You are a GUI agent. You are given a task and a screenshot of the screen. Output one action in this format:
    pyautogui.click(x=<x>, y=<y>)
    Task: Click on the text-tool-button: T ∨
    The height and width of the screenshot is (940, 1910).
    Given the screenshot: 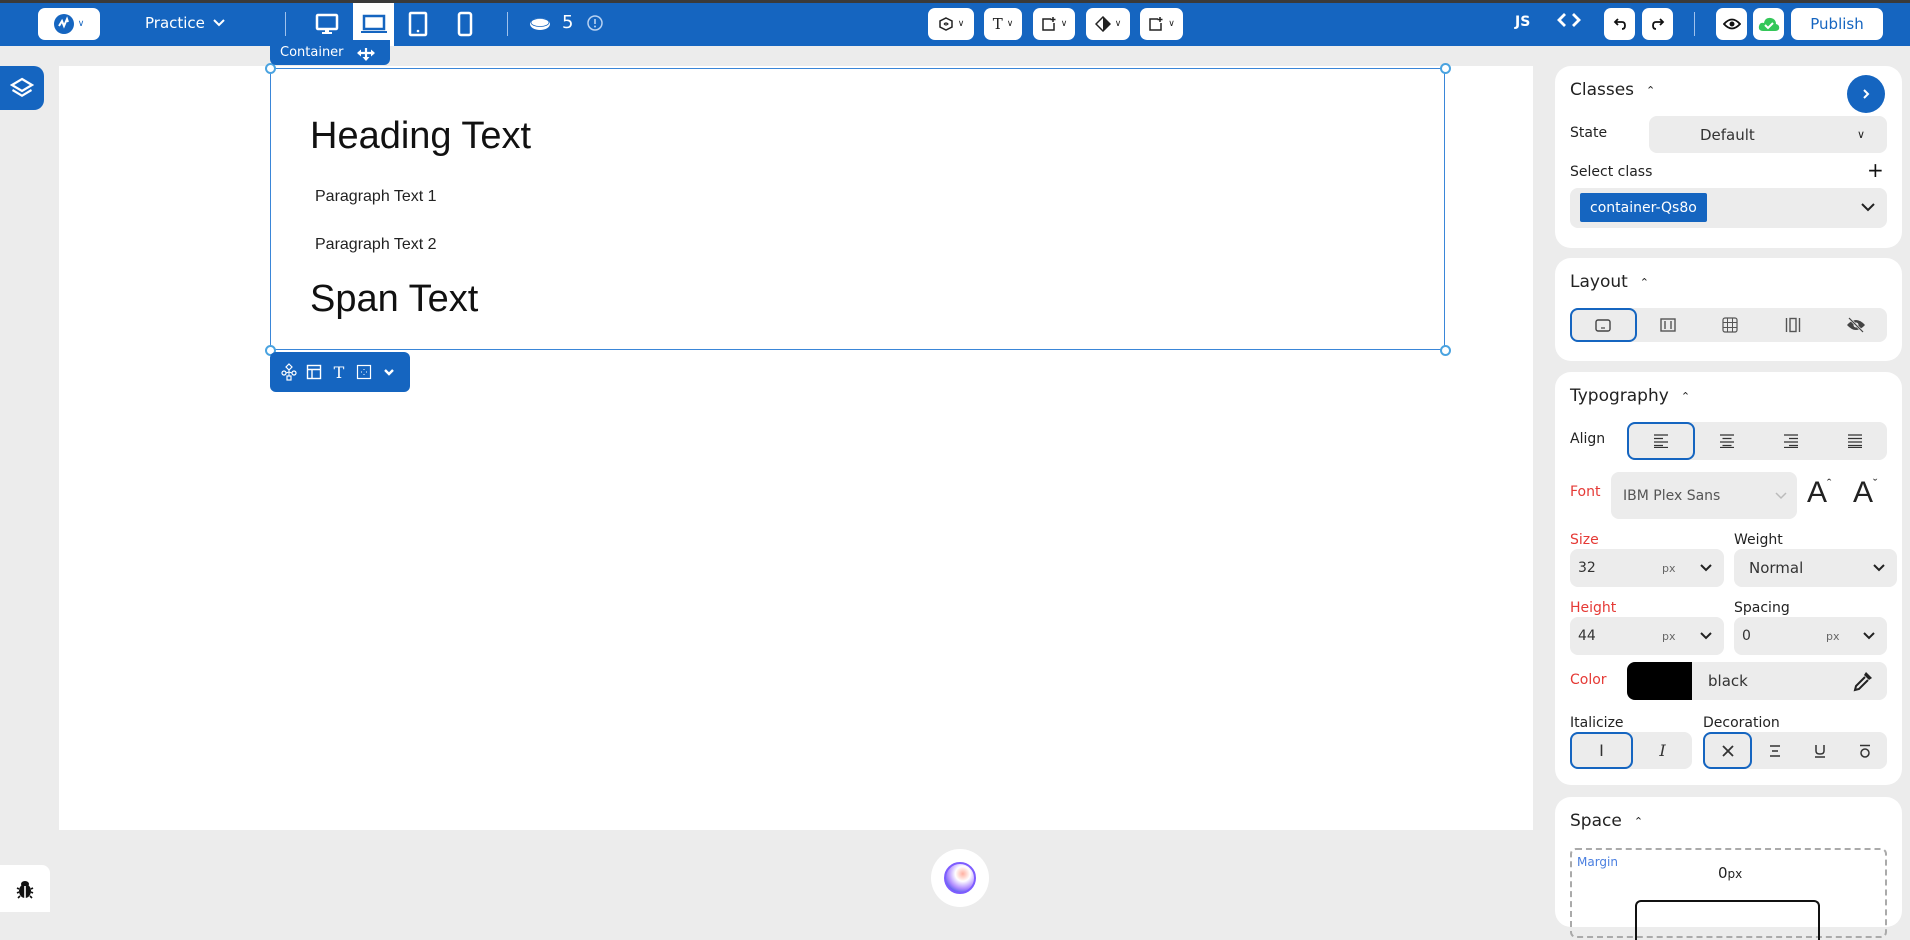 What is the action you would take?
    pyautogui.click(x=1003, y=24)
    